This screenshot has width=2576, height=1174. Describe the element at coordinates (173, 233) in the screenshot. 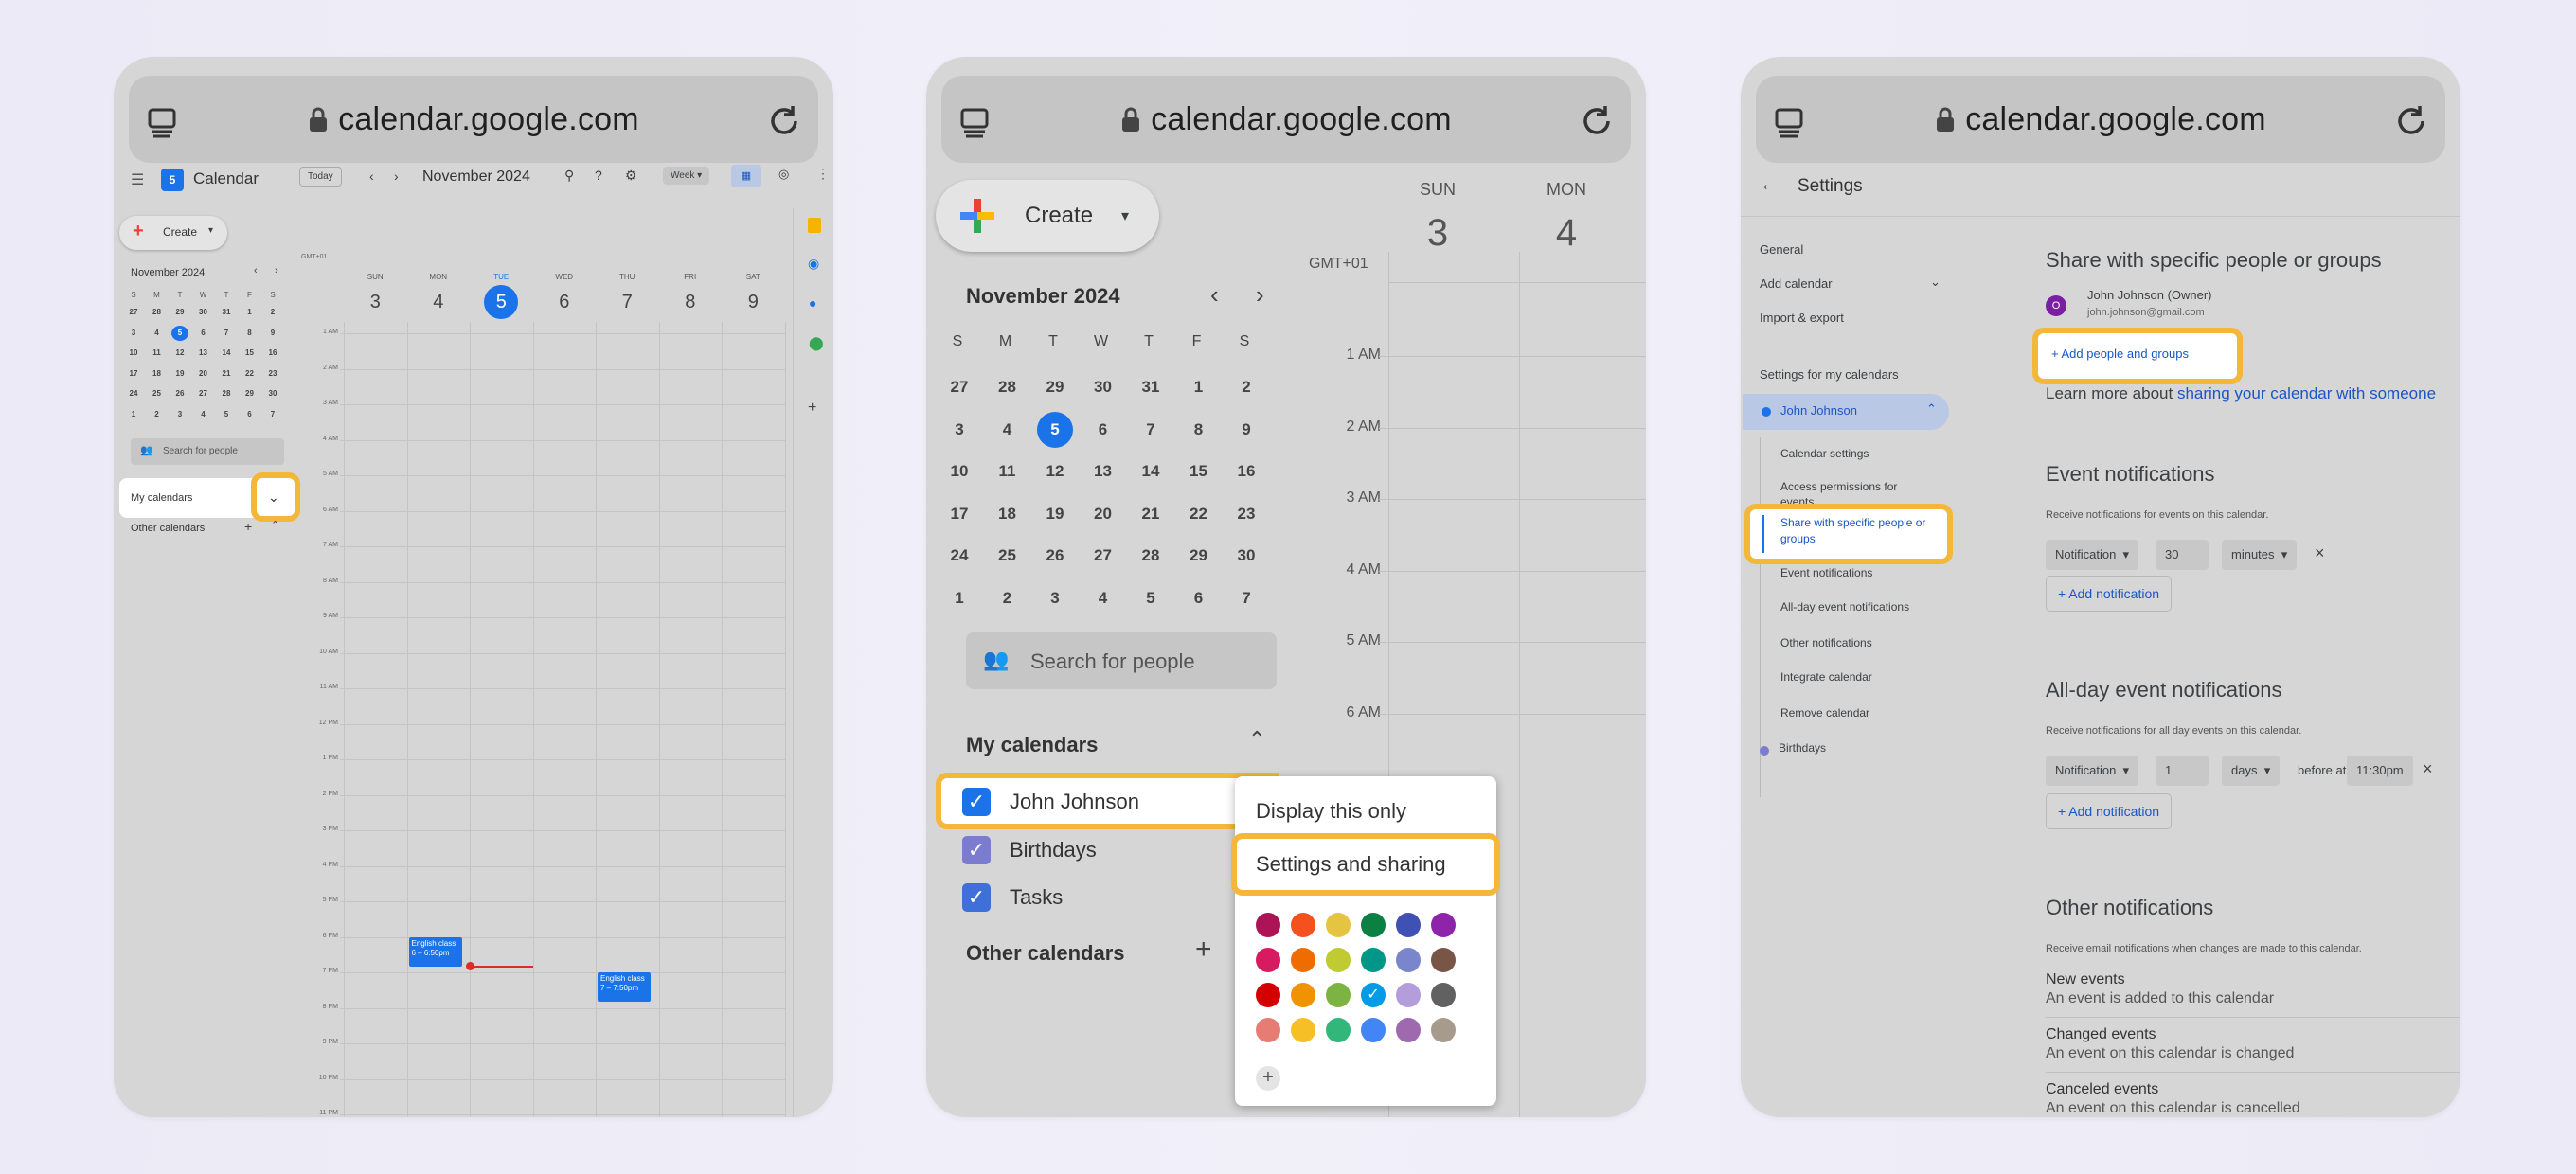

I see `create-button: + Create ▾` at that location.